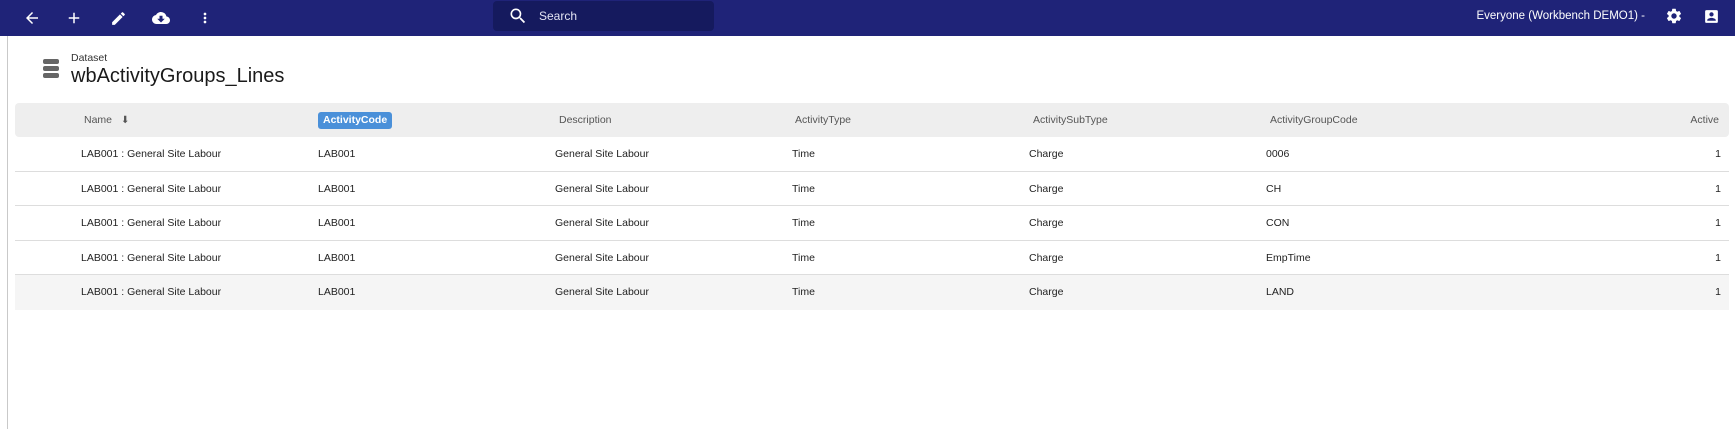 The height and width of the screenshot is (429, 1735). What do you see at coordinates (1704, 120) in the screenshot?
I see `column-header-active: Active` at bounding box center [1704, 120].